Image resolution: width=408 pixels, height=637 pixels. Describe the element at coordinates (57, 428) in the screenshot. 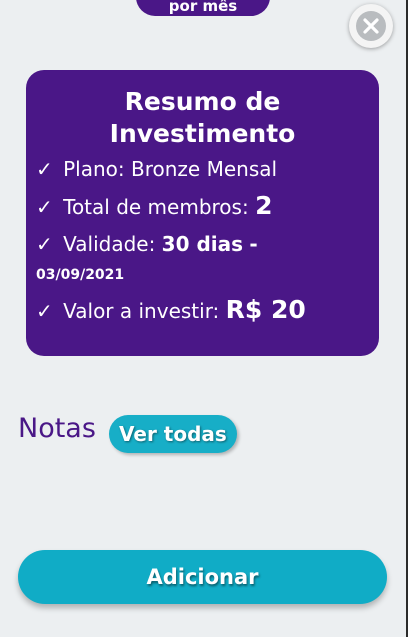

I see `notes-heading: Notas` at that location.